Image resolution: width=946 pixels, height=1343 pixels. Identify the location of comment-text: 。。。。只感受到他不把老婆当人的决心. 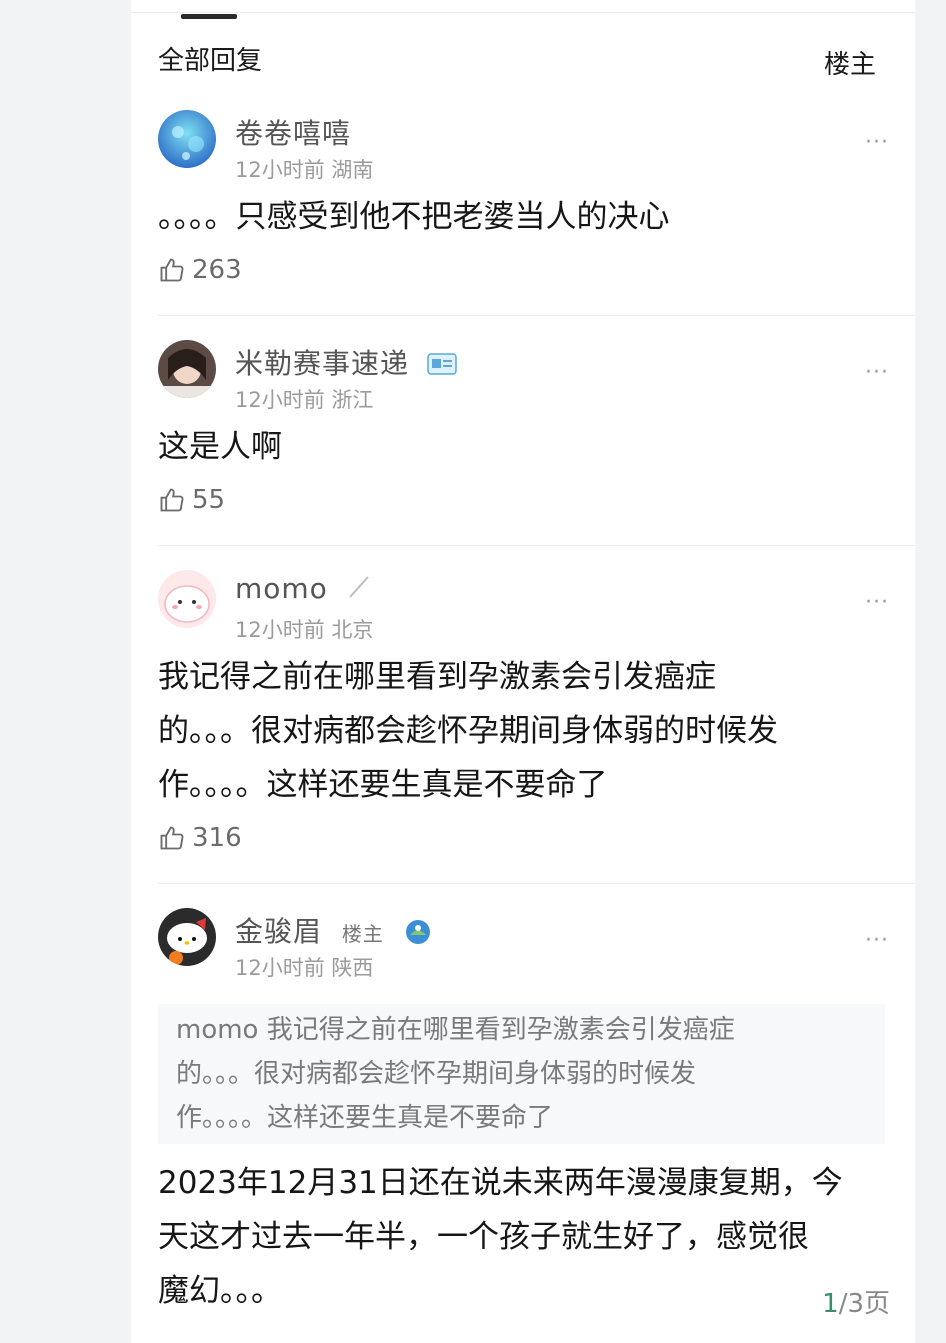
(414, 217).